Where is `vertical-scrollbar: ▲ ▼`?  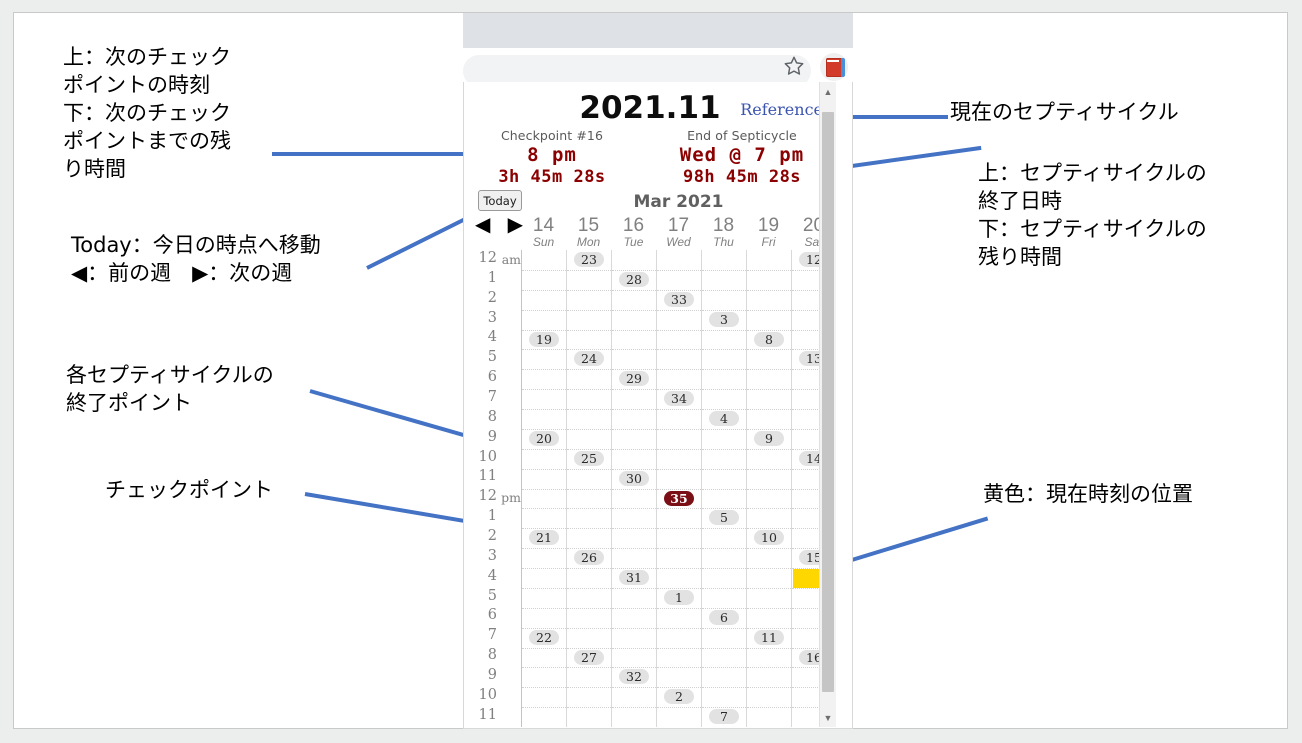 vertical-scrollbar: ▲ ▼ is located at coordinates (827, 404).